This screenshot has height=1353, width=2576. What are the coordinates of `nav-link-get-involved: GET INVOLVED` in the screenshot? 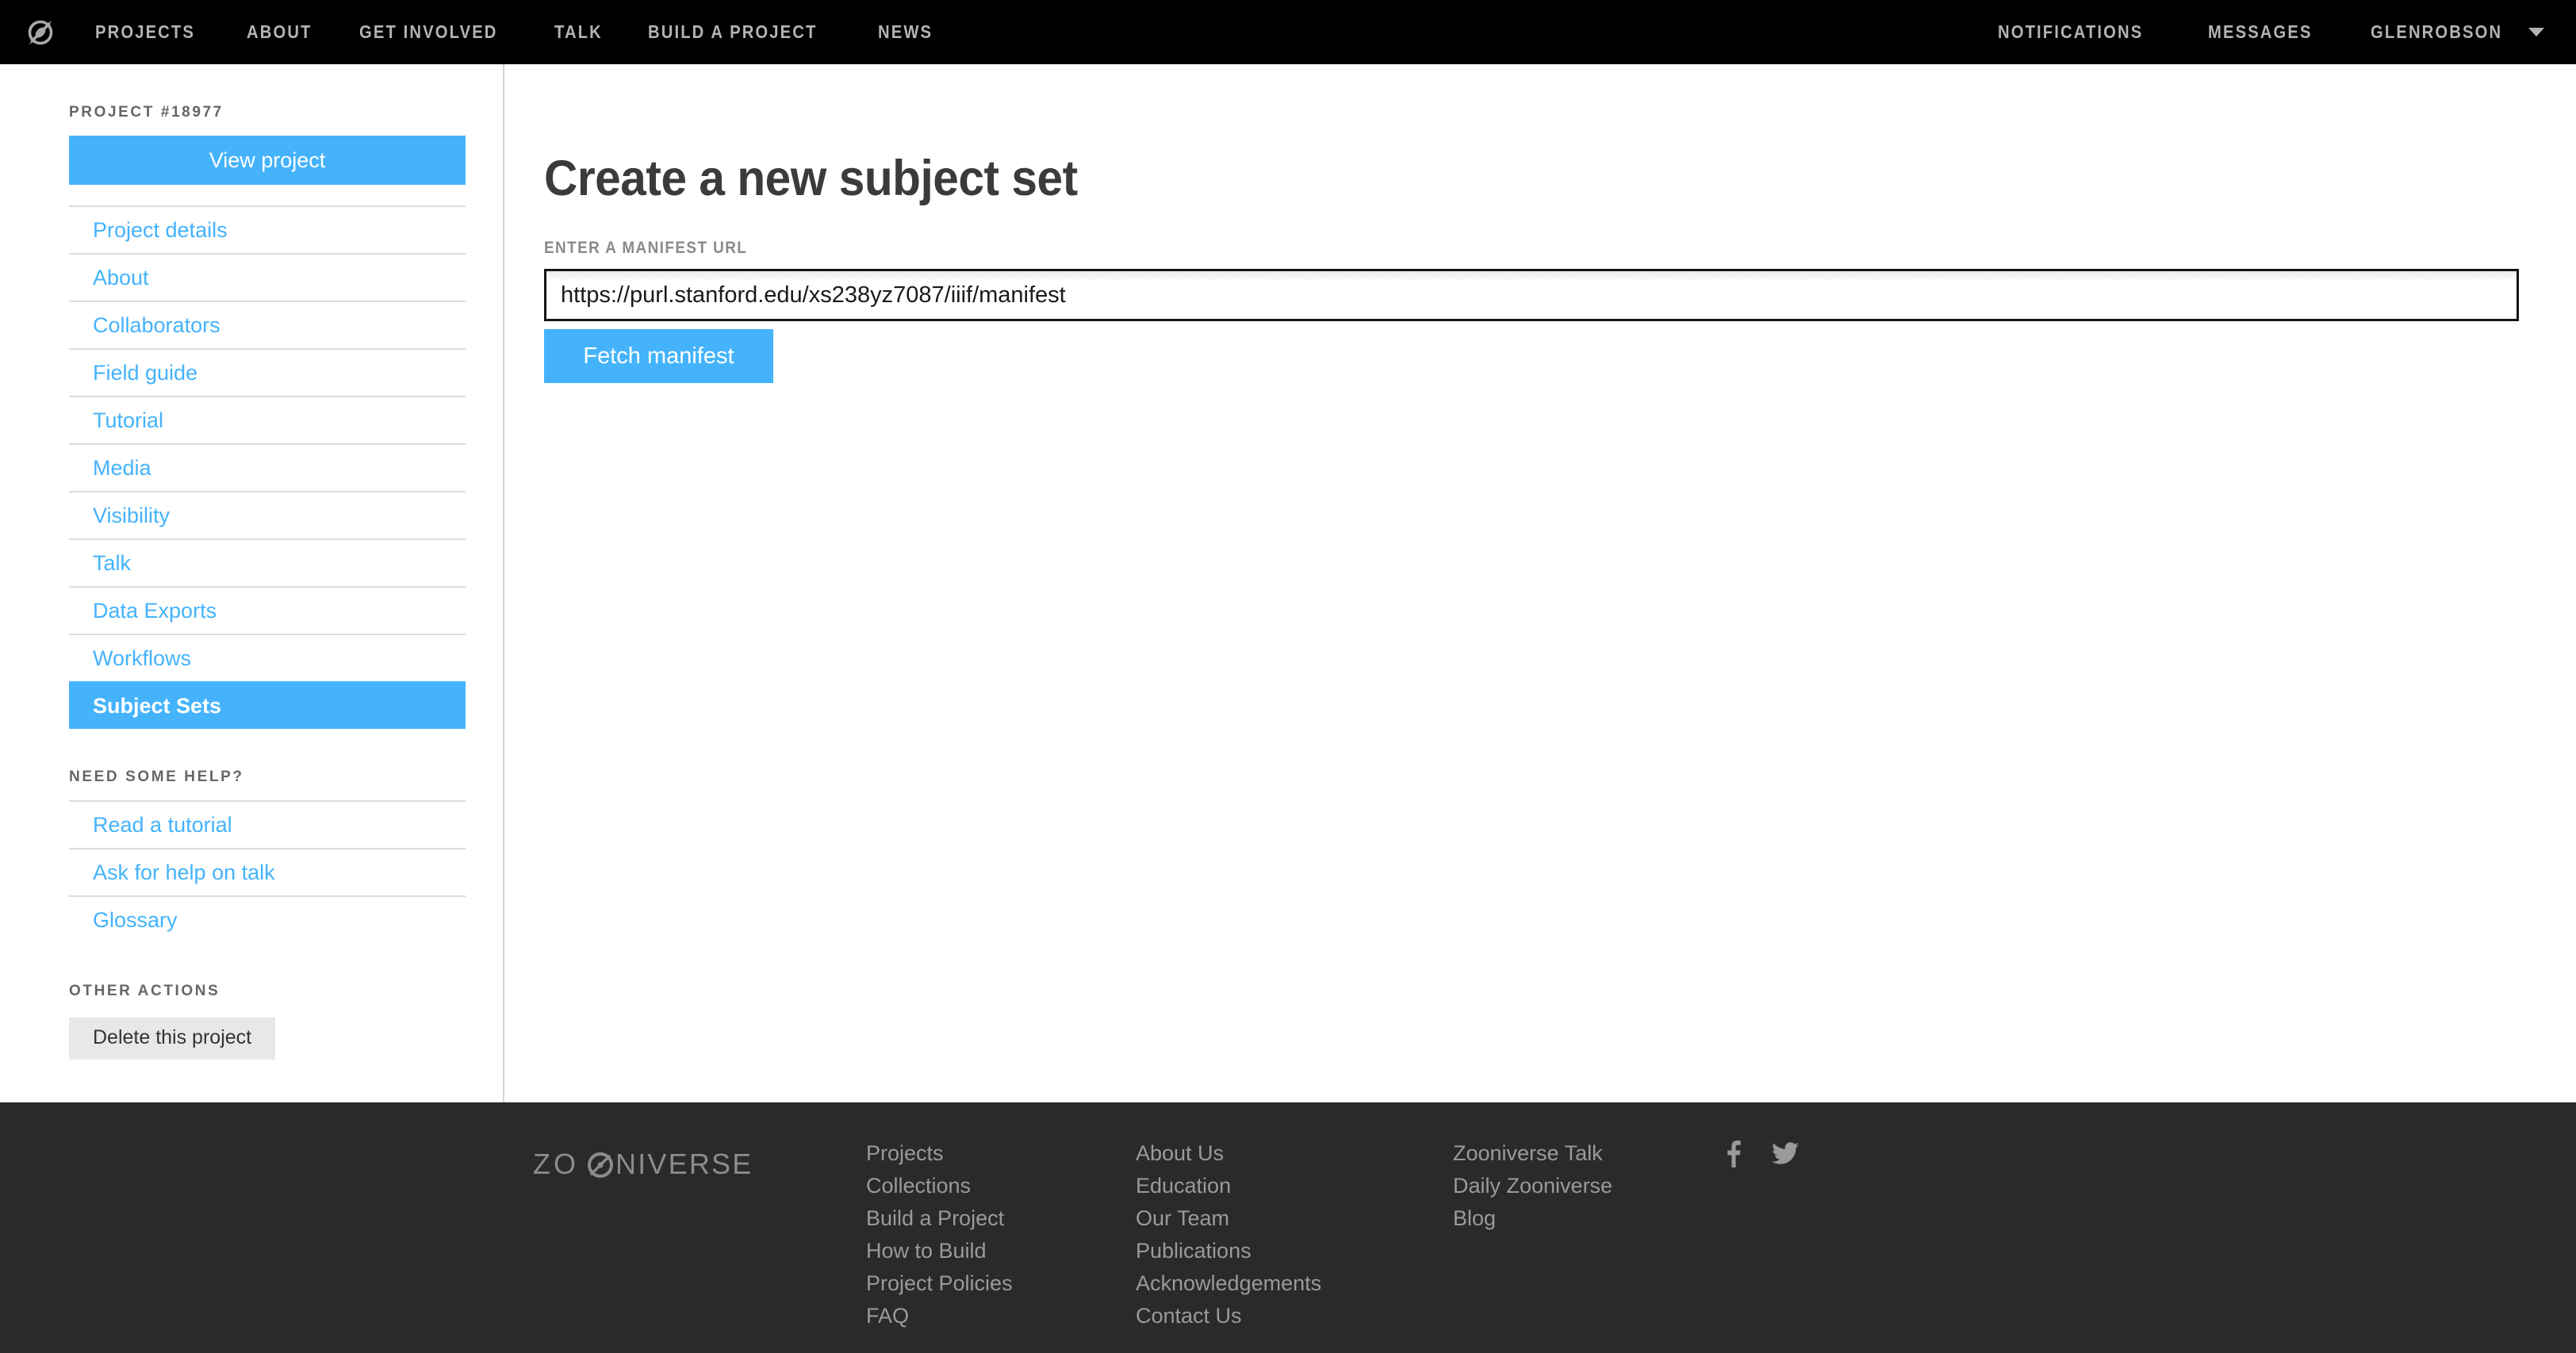 It's located at (429, 32).